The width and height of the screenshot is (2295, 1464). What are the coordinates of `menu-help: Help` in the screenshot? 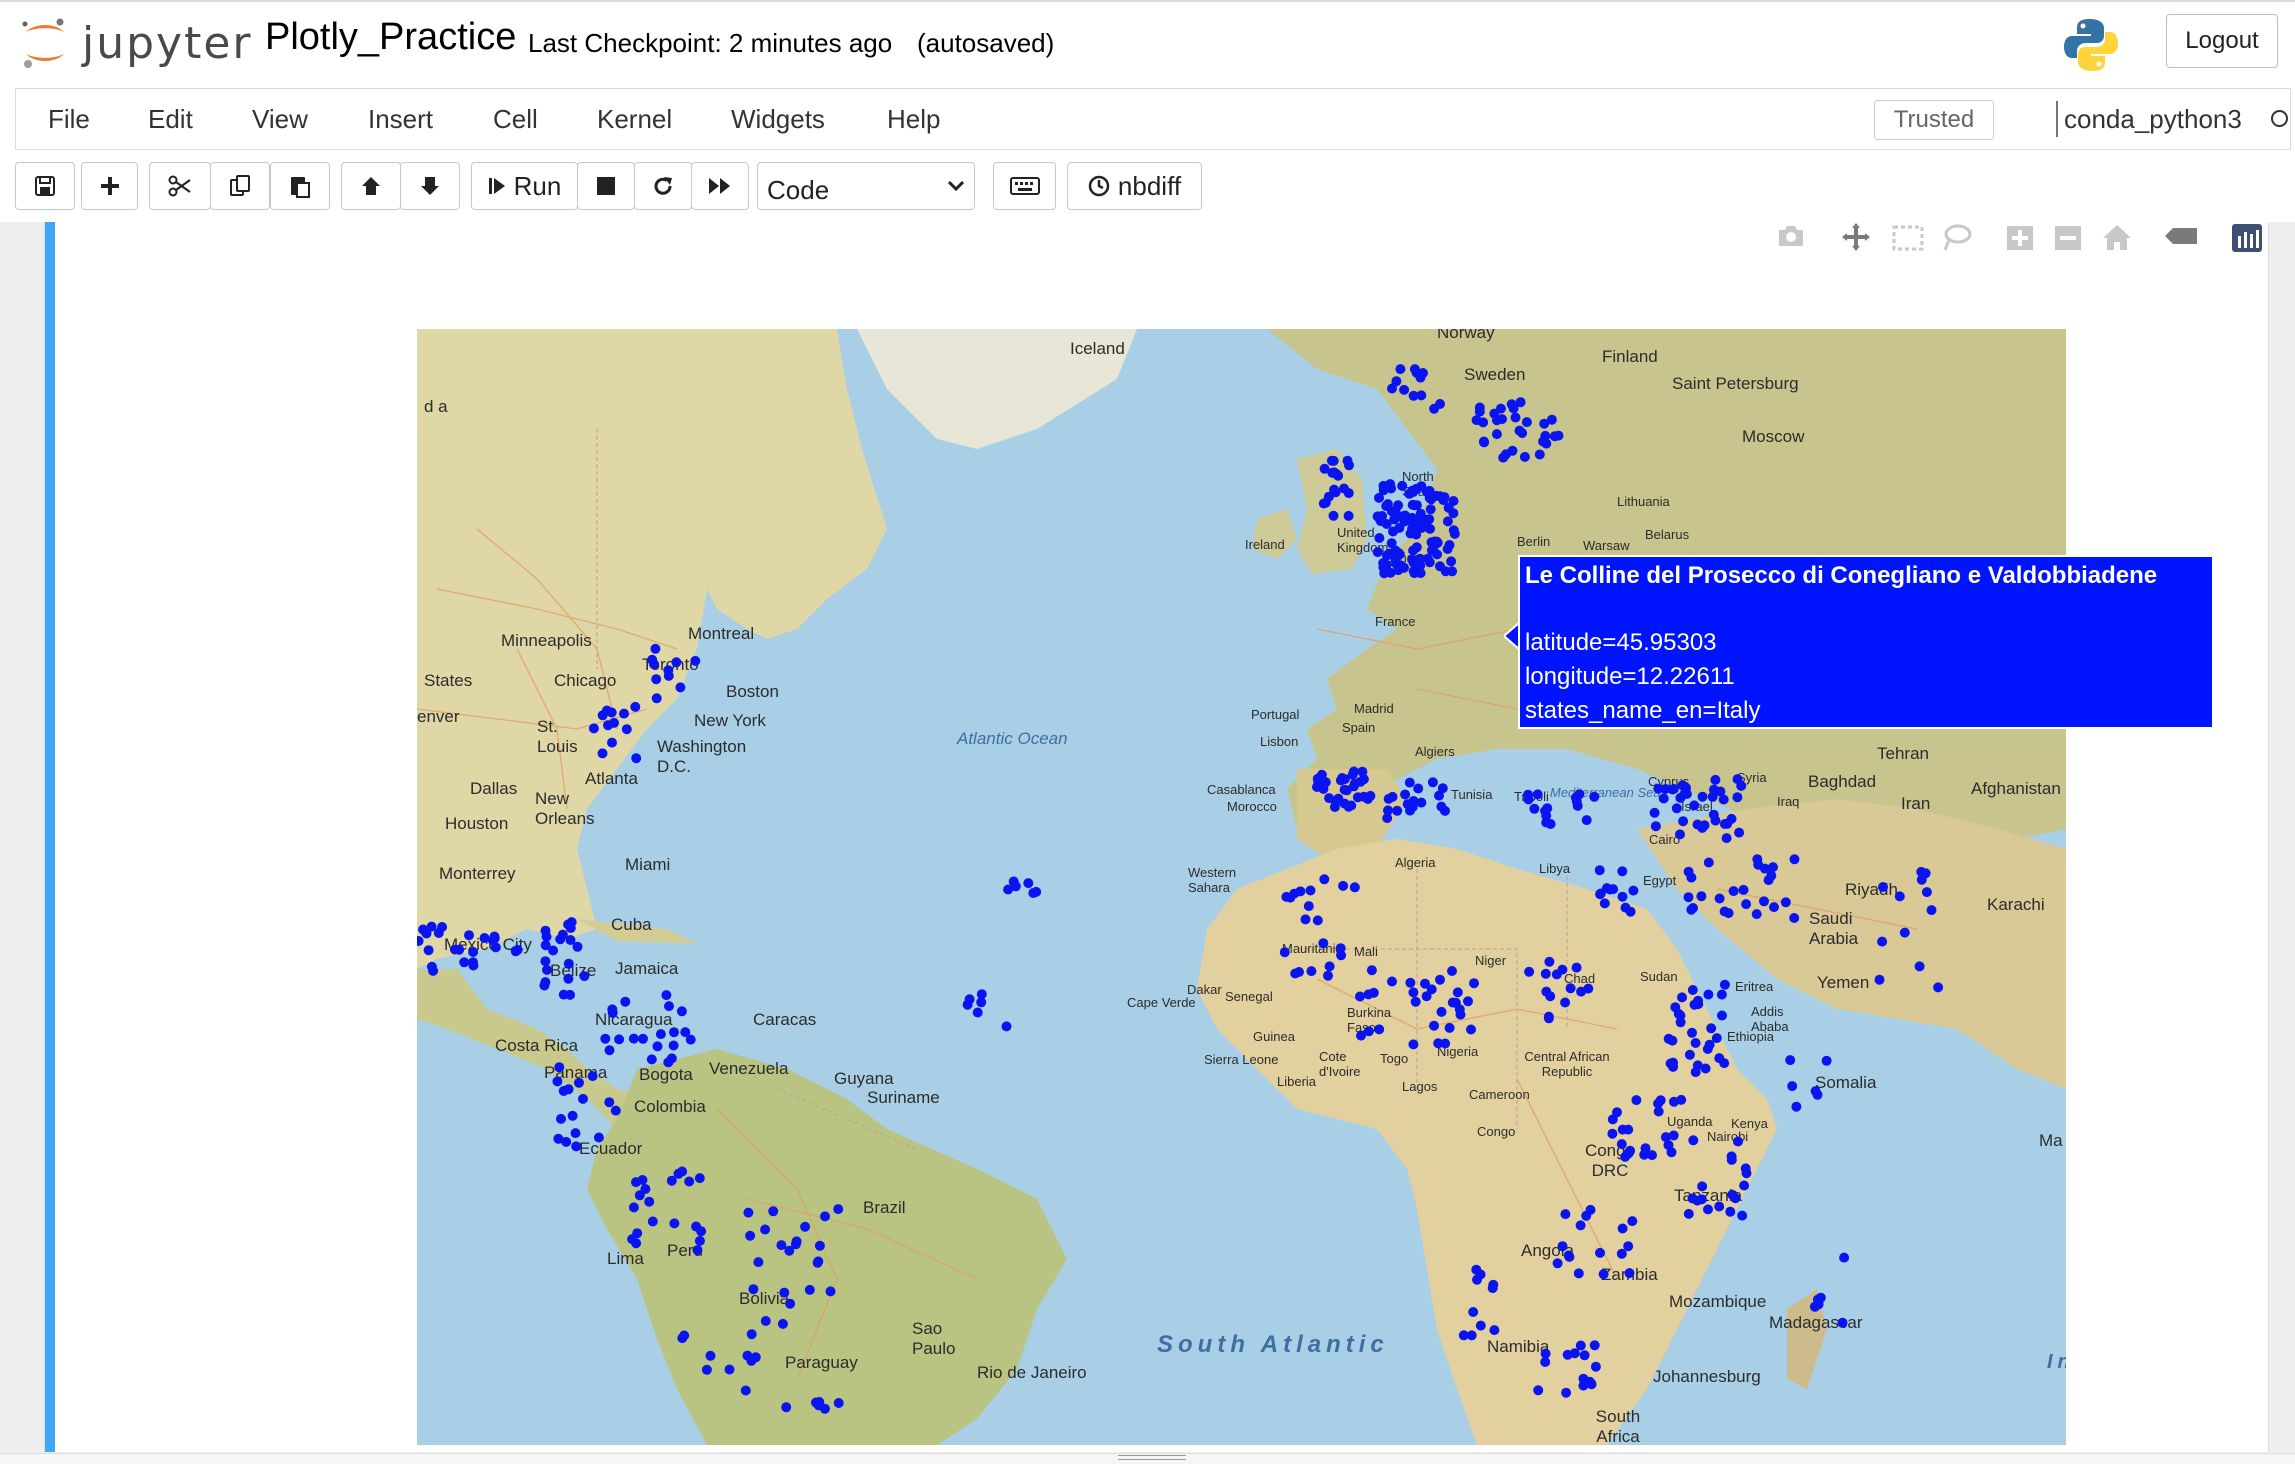 It's located at (913, 119).